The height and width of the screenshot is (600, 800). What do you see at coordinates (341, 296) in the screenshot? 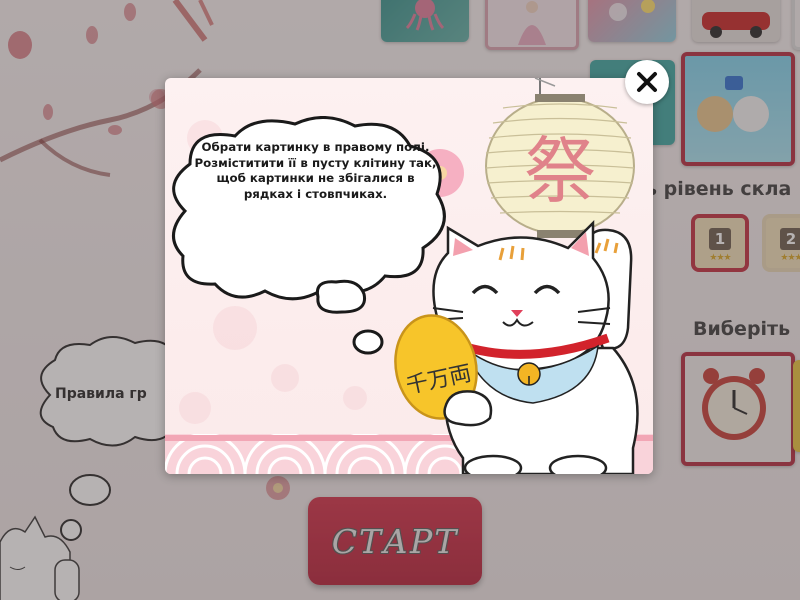
I see `speech-bubble-tail-large` at bounding box center [341, 296].